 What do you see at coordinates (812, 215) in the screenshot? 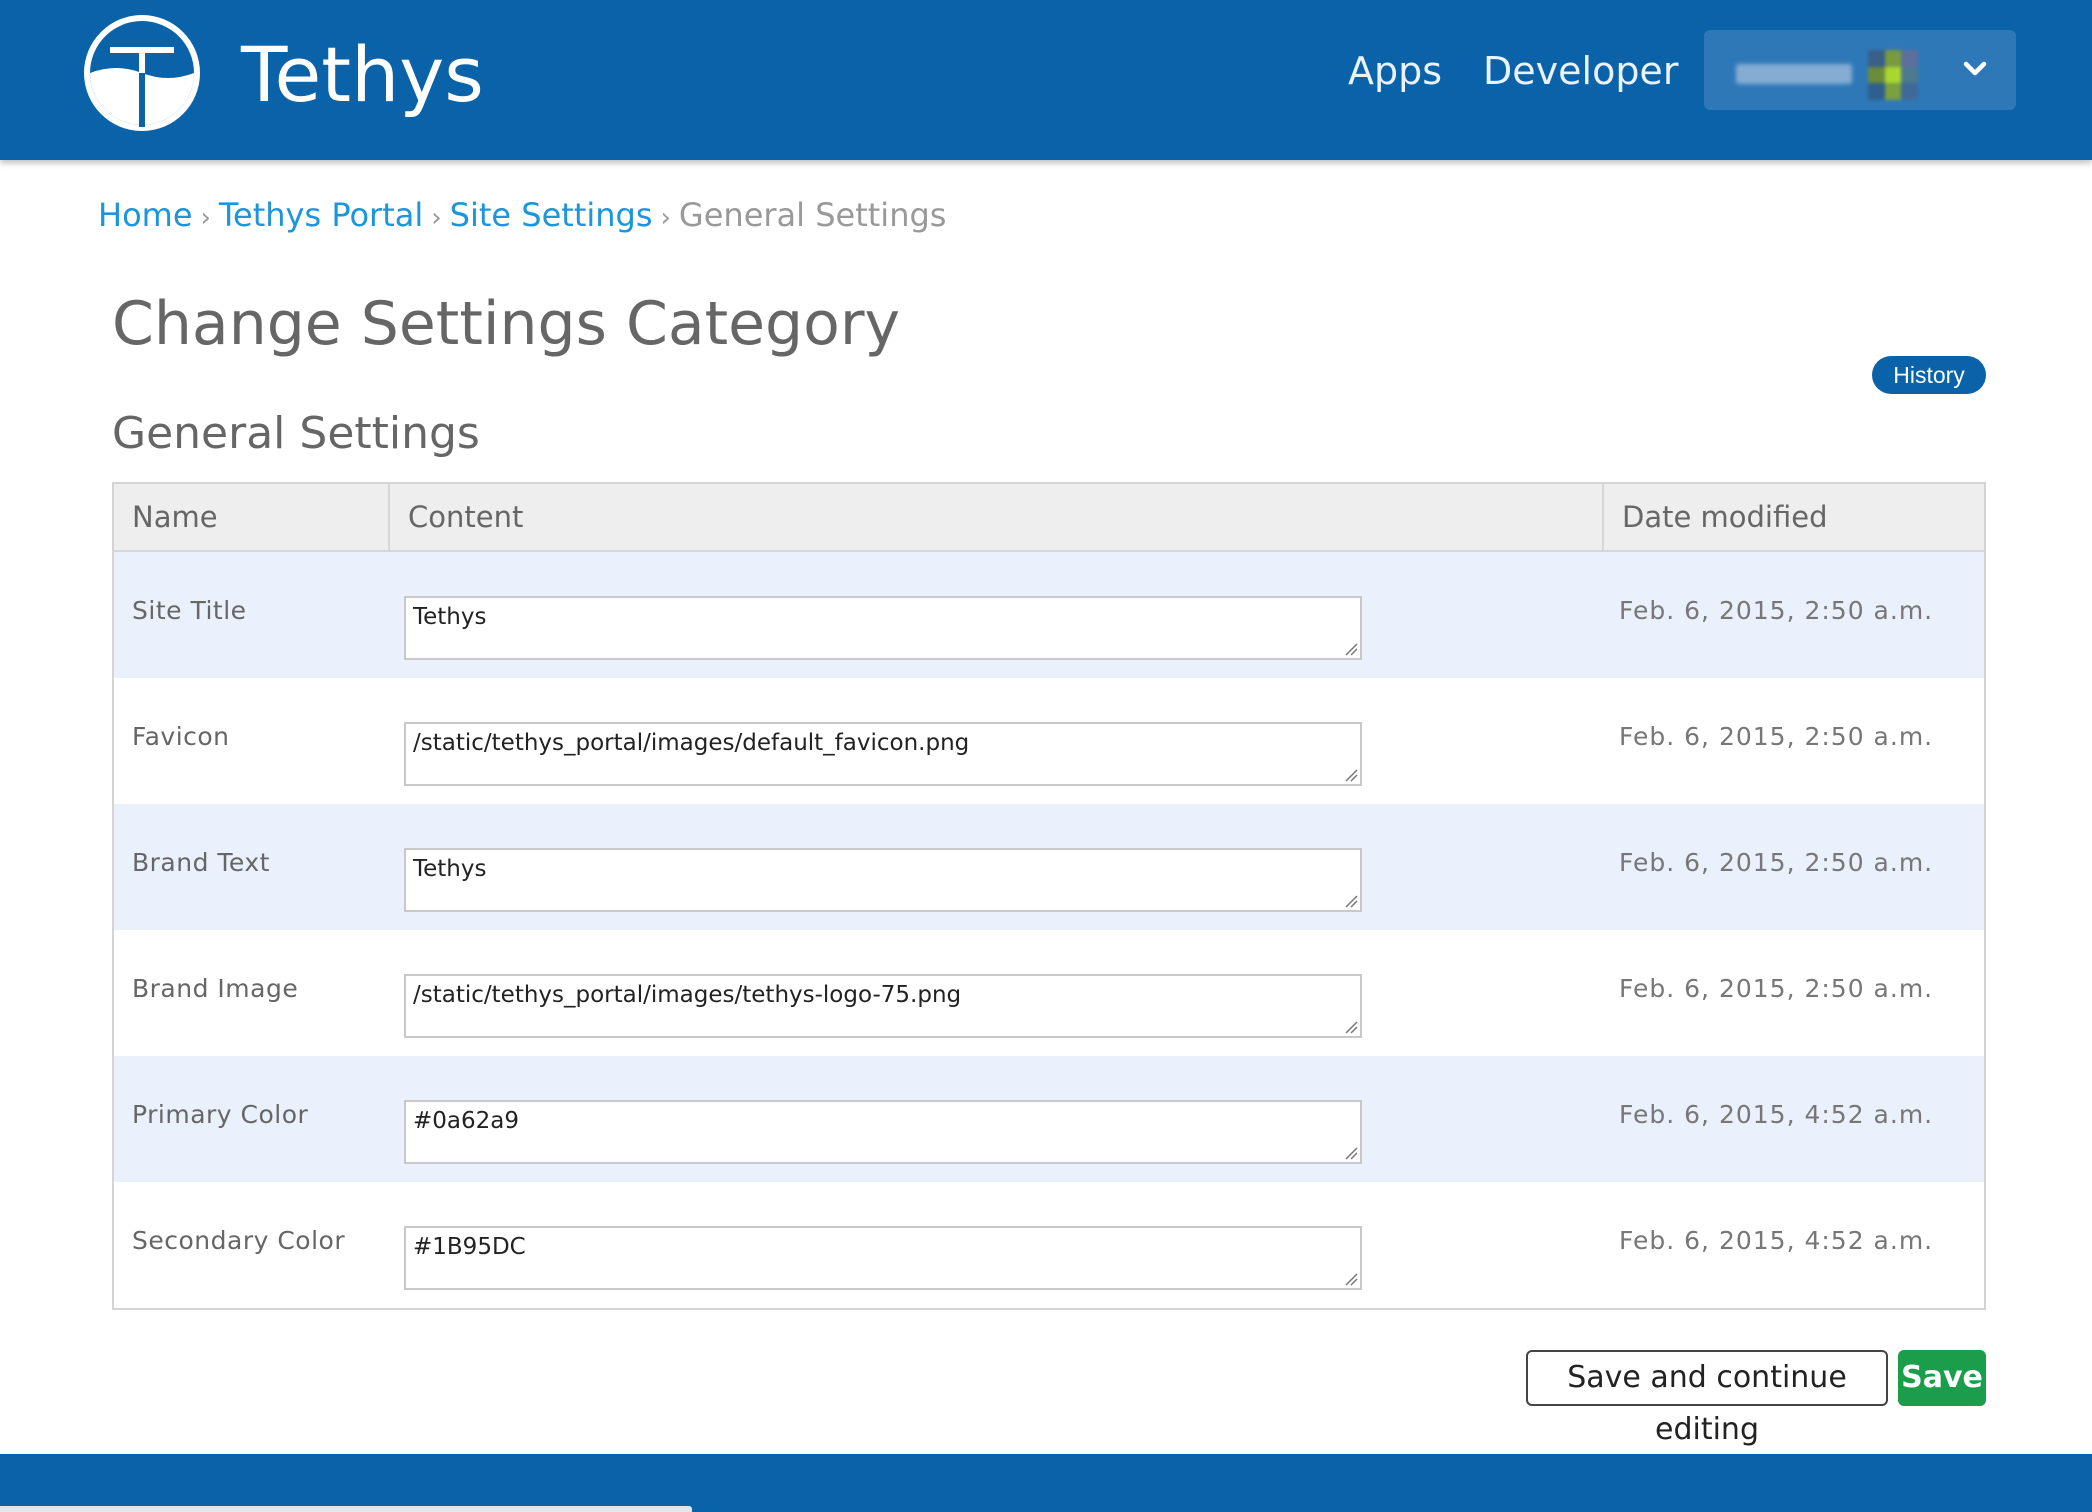
I see `breadcrumb-current: General Settings` at bounding box center [812, 215].